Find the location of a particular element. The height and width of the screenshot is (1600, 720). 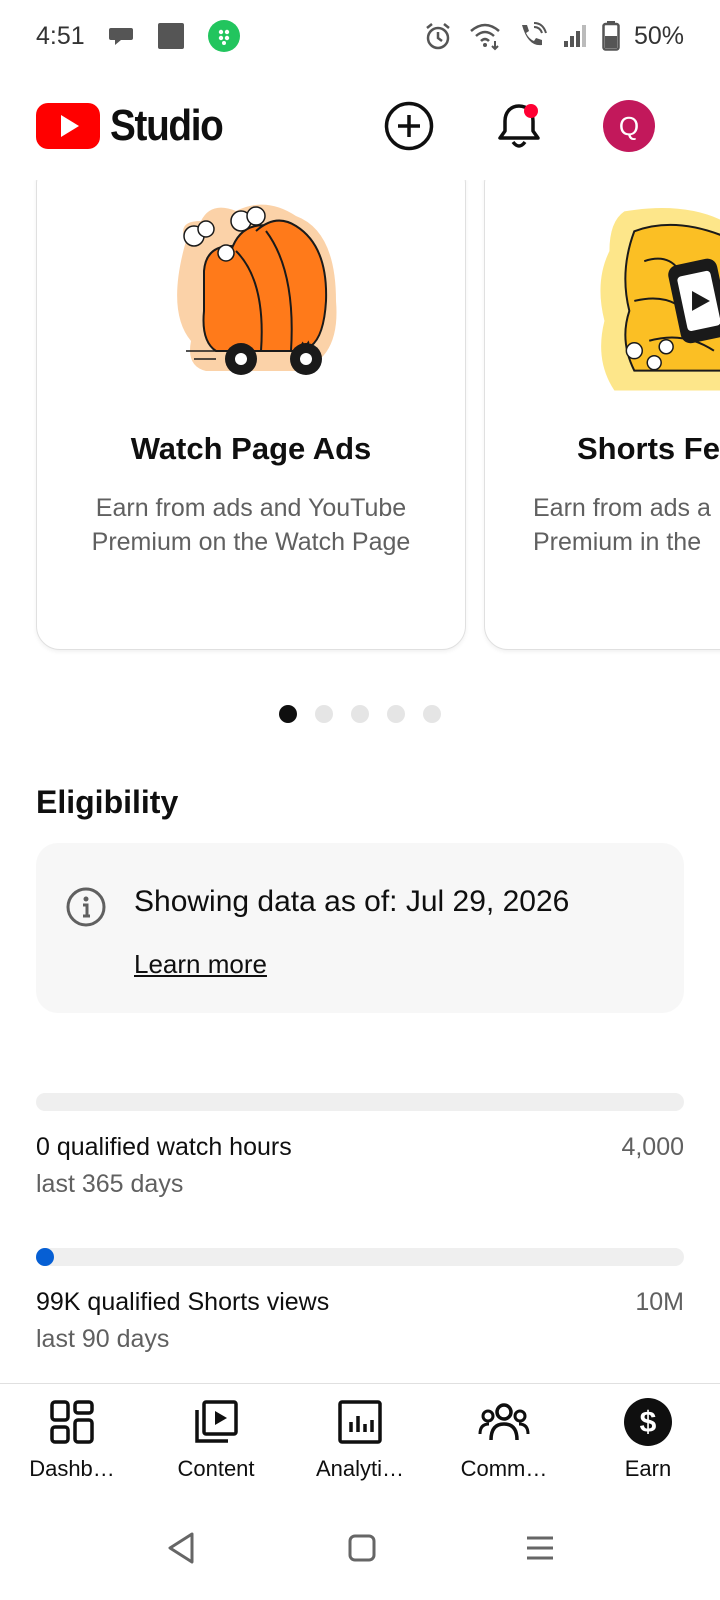

notifications-button is located at coordinates (519, 126).